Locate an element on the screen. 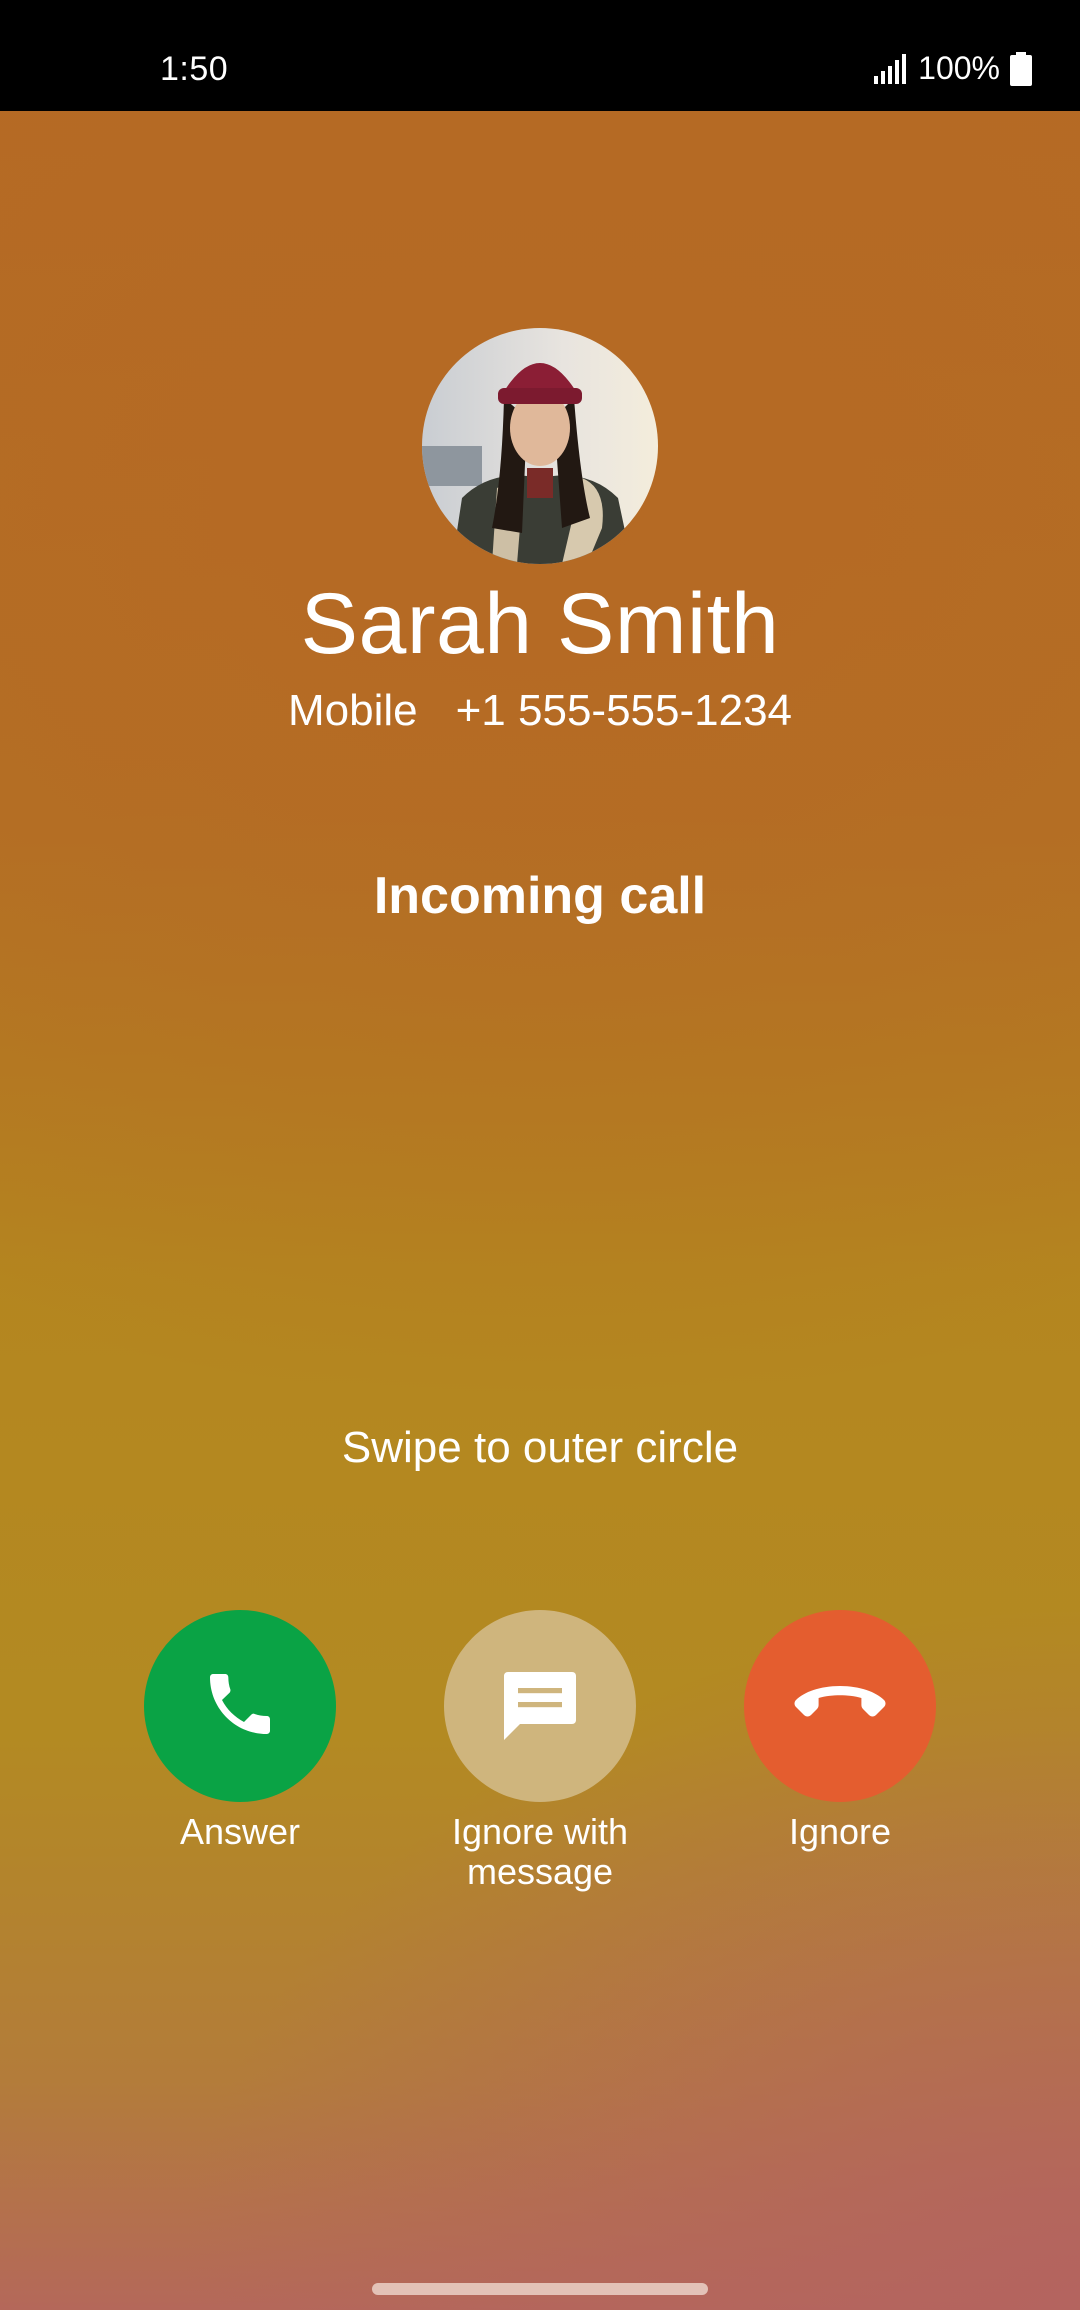 The image size is (1080, 2310). answer-action: Answer is located at coordinates (240, 1731).